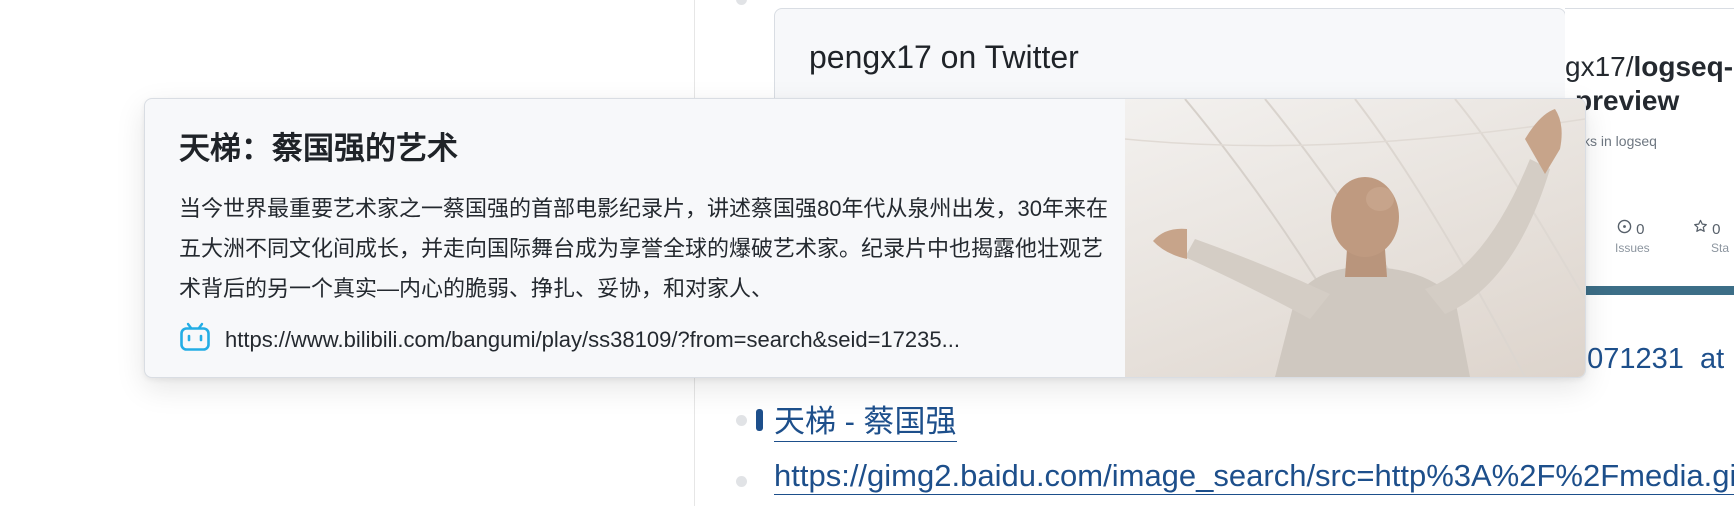 This screenshot has width=1734, height=506. Describe the element at coordinates (865, 419) in the screenshot. I see `page-link: 天梯 - 蔡国强` at that location.